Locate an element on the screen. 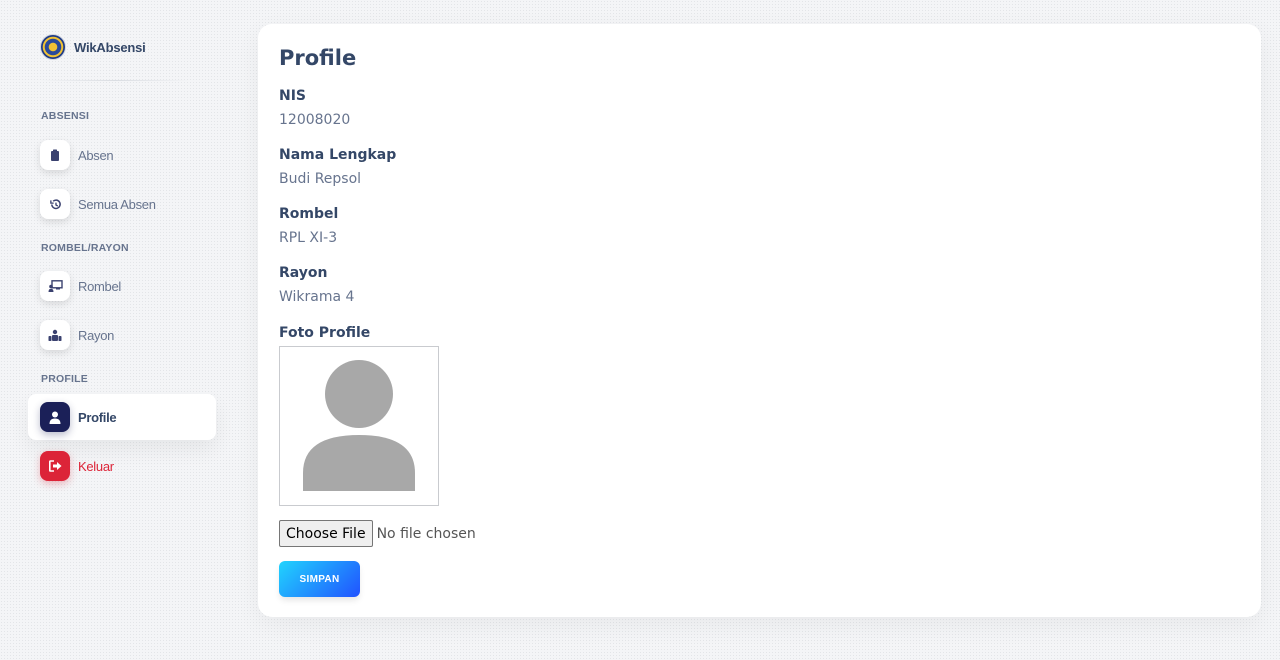 This screenshot has width=1280, height=660. clipboard-icon is located at coordinates (55, 155).